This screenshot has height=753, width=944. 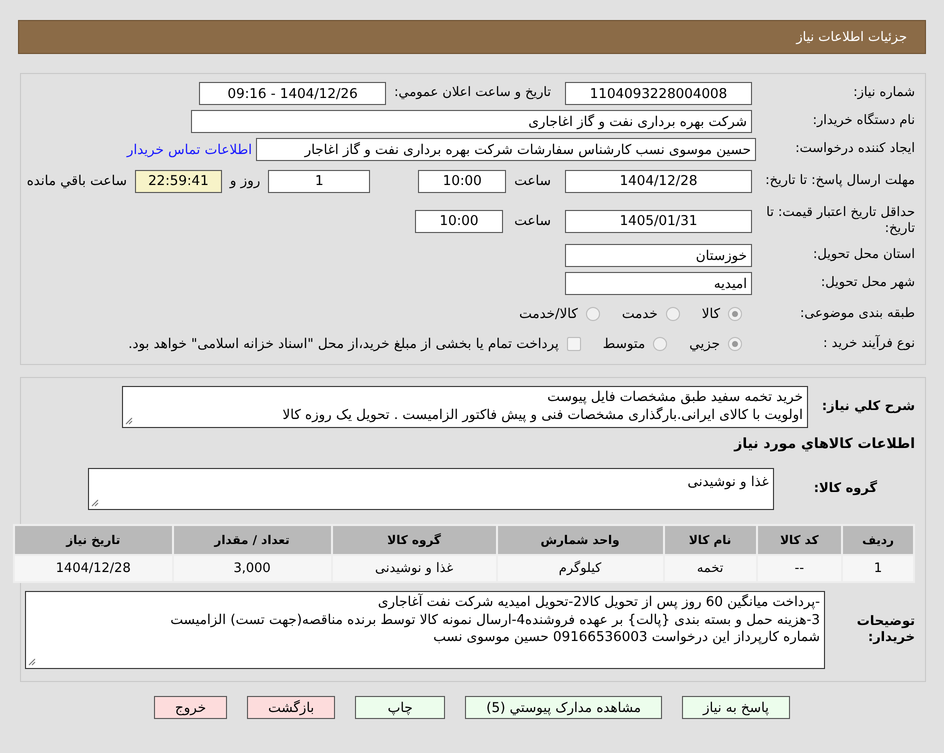 I want to click on page-header: جزئیات اطلاعات نیاز, so click(x=472, y=37).